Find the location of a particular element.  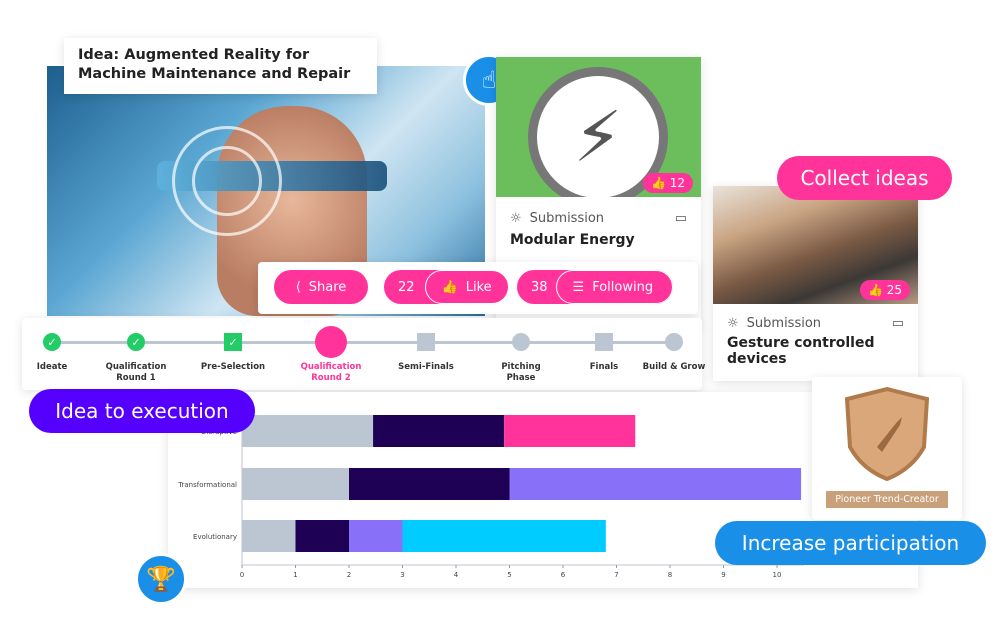

x-tick-label: 2 is located at coordinates (349, 575).